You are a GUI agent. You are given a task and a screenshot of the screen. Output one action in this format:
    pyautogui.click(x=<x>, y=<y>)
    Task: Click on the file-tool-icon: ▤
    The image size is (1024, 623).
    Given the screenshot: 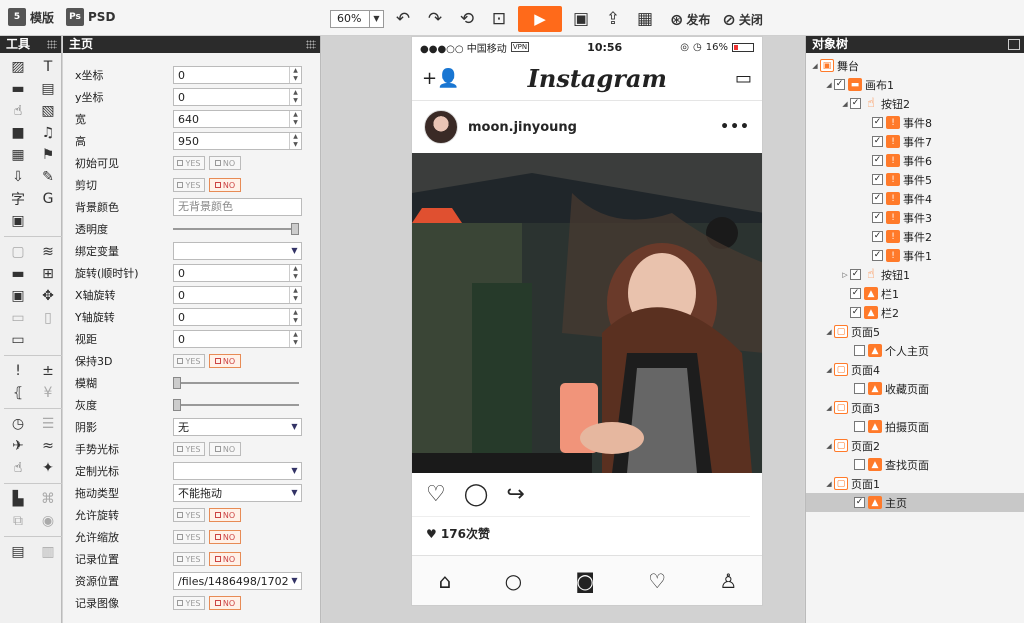 What is the action you would take?
    pyautogui.click(x=48, y=89)
    